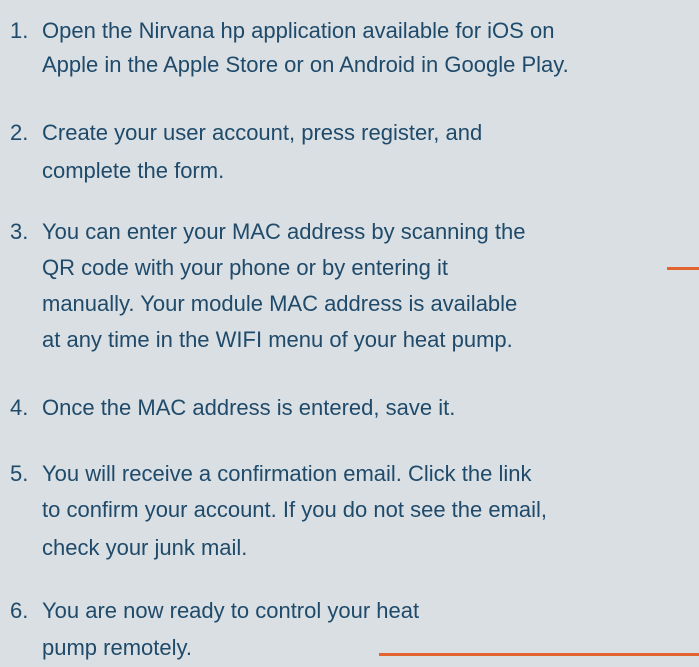  I want to click on step-text-line: complete the form., so click(133, 170).